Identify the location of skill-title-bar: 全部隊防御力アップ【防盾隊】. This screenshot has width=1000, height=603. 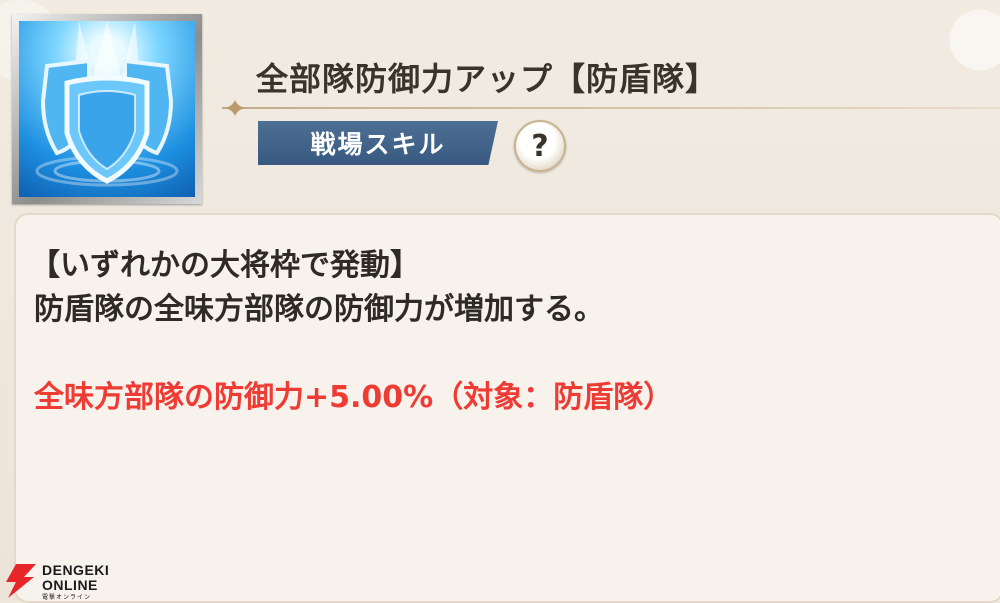
(512, 73).